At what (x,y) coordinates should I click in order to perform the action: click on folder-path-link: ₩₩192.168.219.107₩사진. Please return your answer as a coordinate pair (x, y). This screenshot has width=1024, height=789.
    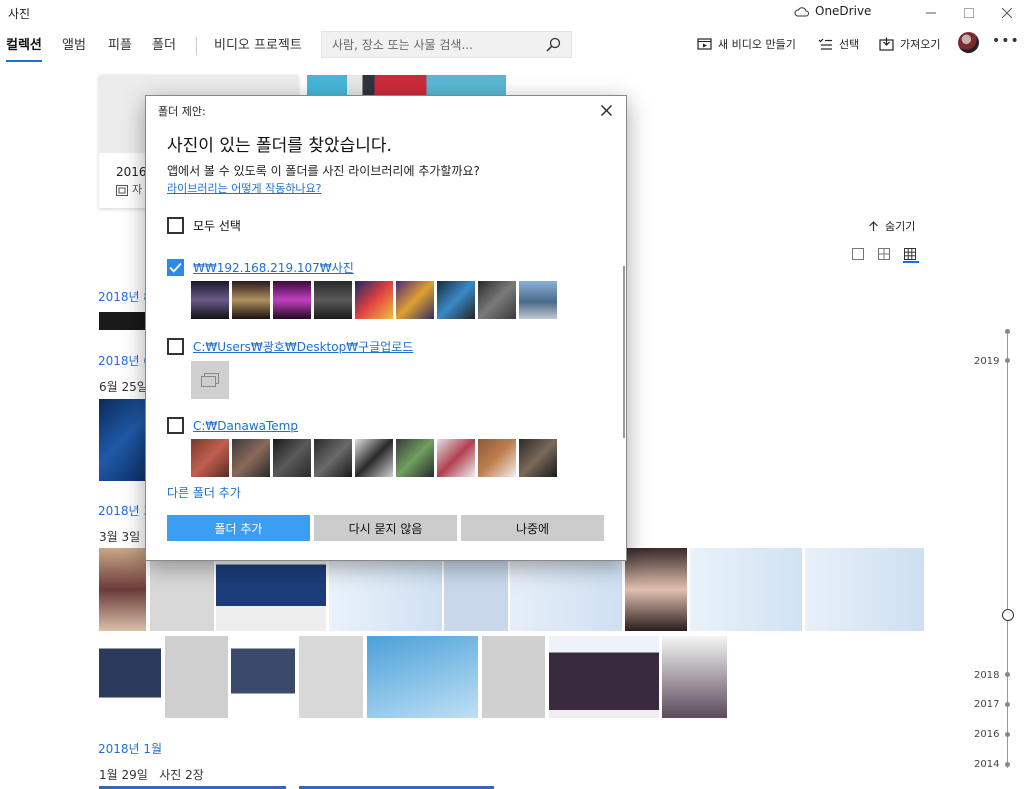
    Looking at the image, I should click on (273, 267).